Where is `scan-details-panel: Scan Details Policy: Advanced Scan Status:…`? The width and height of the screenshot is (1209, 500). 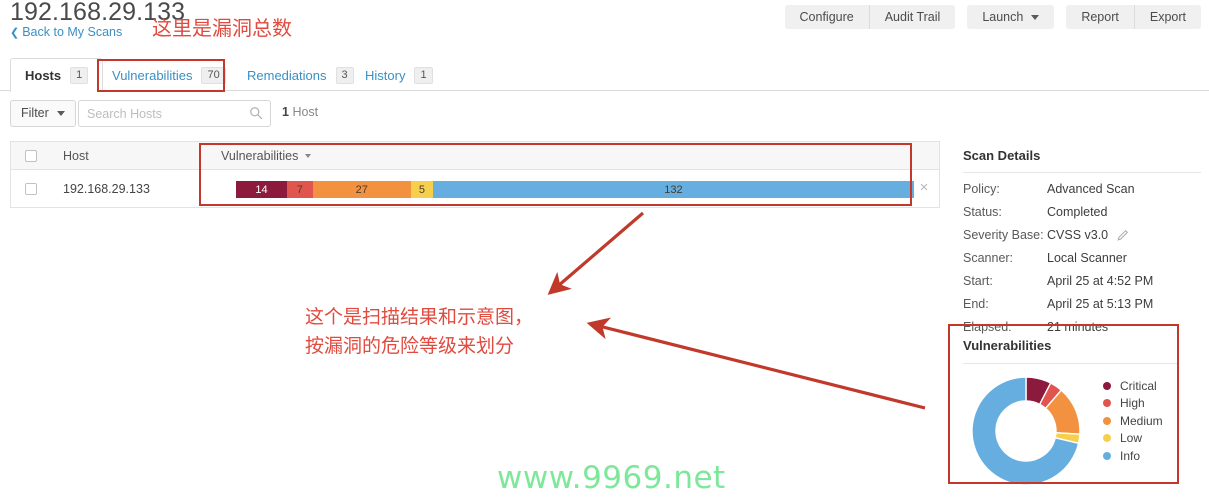 scan-details-panel: Scan Details Policy: Advanced Scan Status:… is located at coordinates (1082, 241).